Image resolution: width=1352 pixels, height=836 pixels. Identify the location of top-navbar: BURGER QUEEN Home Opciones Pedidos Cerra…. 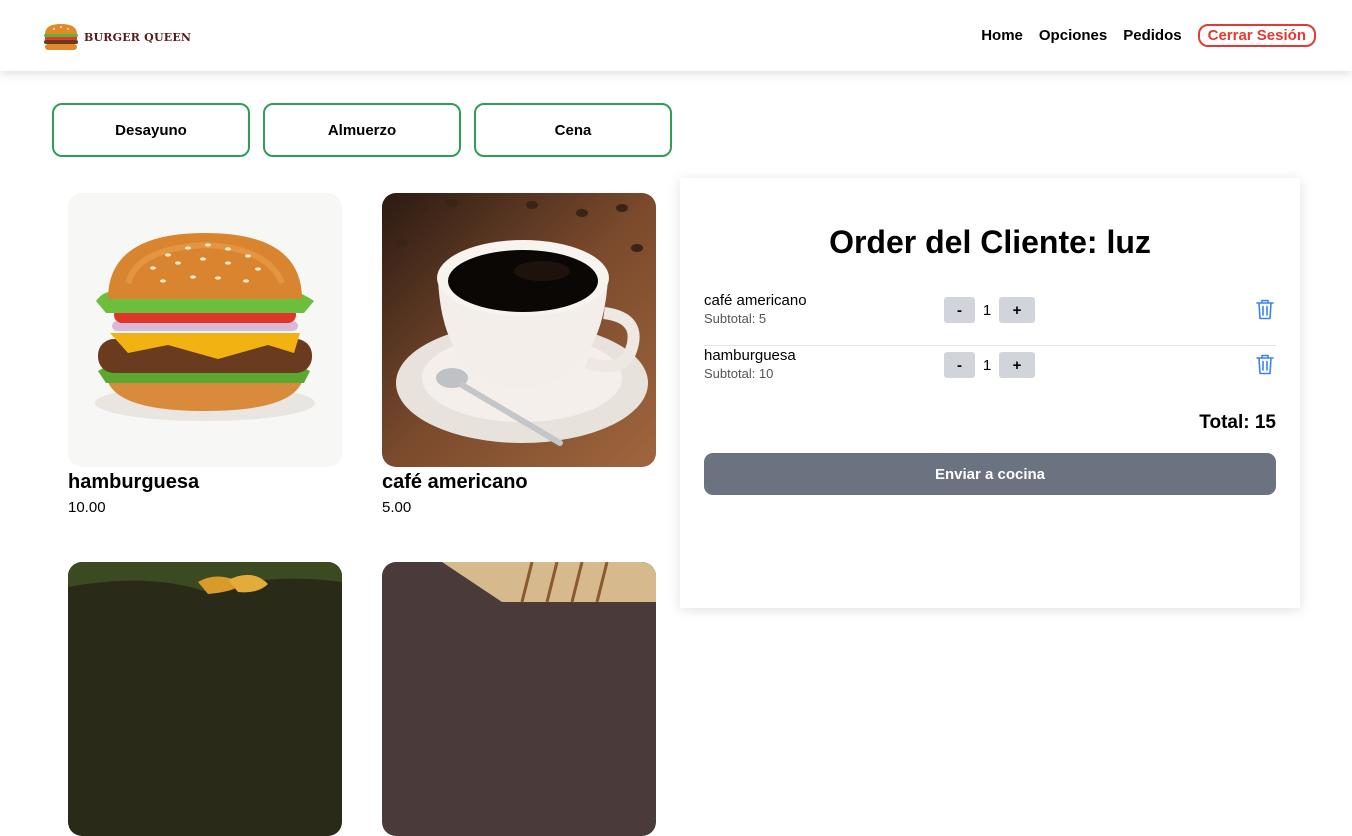
(676, 35).